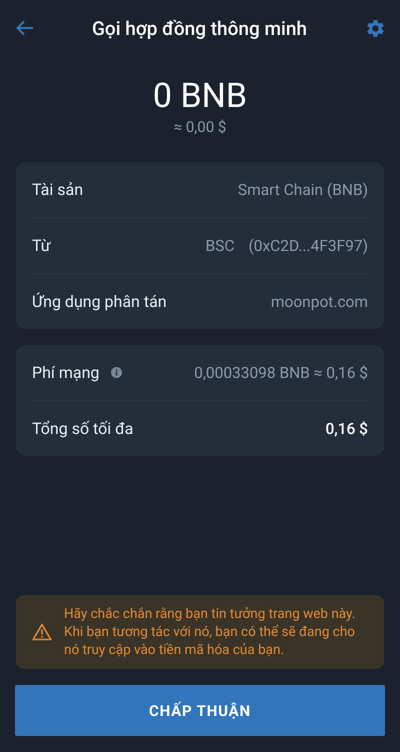 Image resolution: width=400 pixels, height=752 pixels. I want to click on detail-label: Tài sản, so click(58, 189).